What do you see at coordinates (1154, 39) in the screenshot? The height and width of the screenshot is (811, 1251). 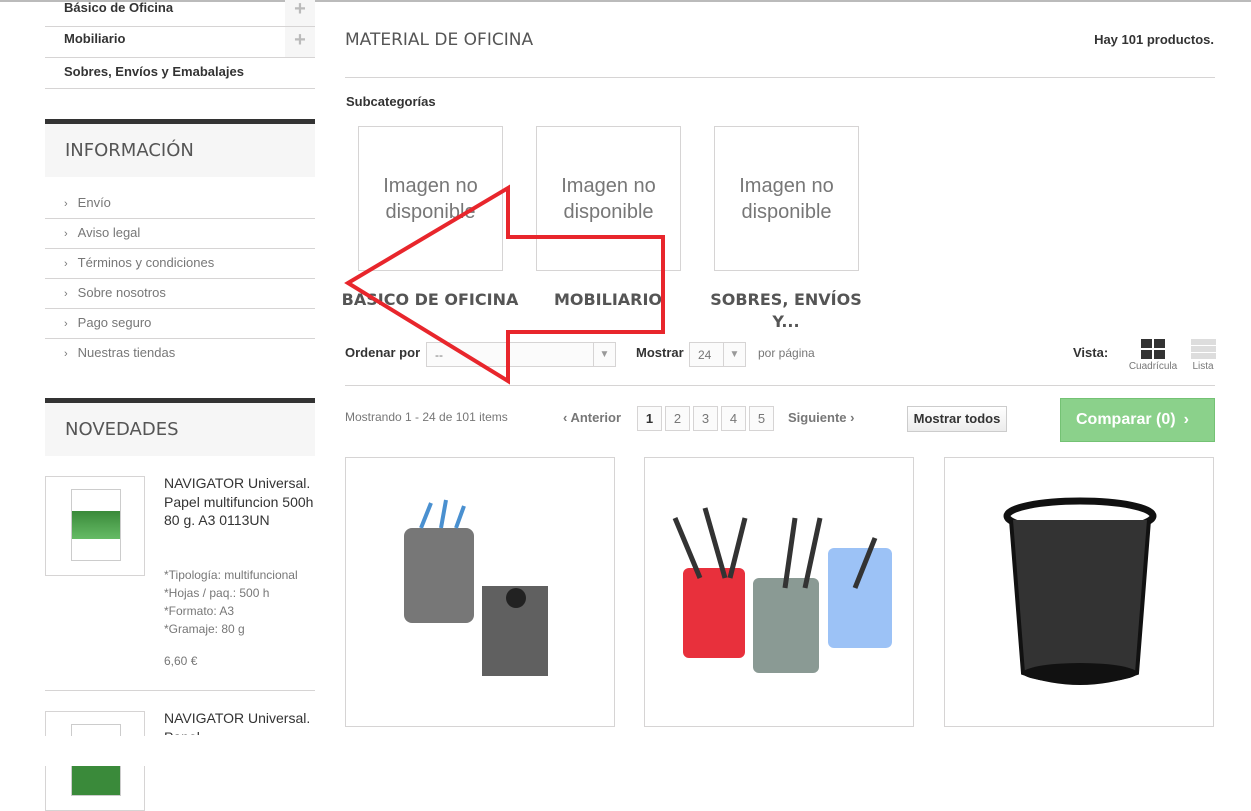 I see `product-count: Hay 101 productos.` at bounding box center [1154, 39].